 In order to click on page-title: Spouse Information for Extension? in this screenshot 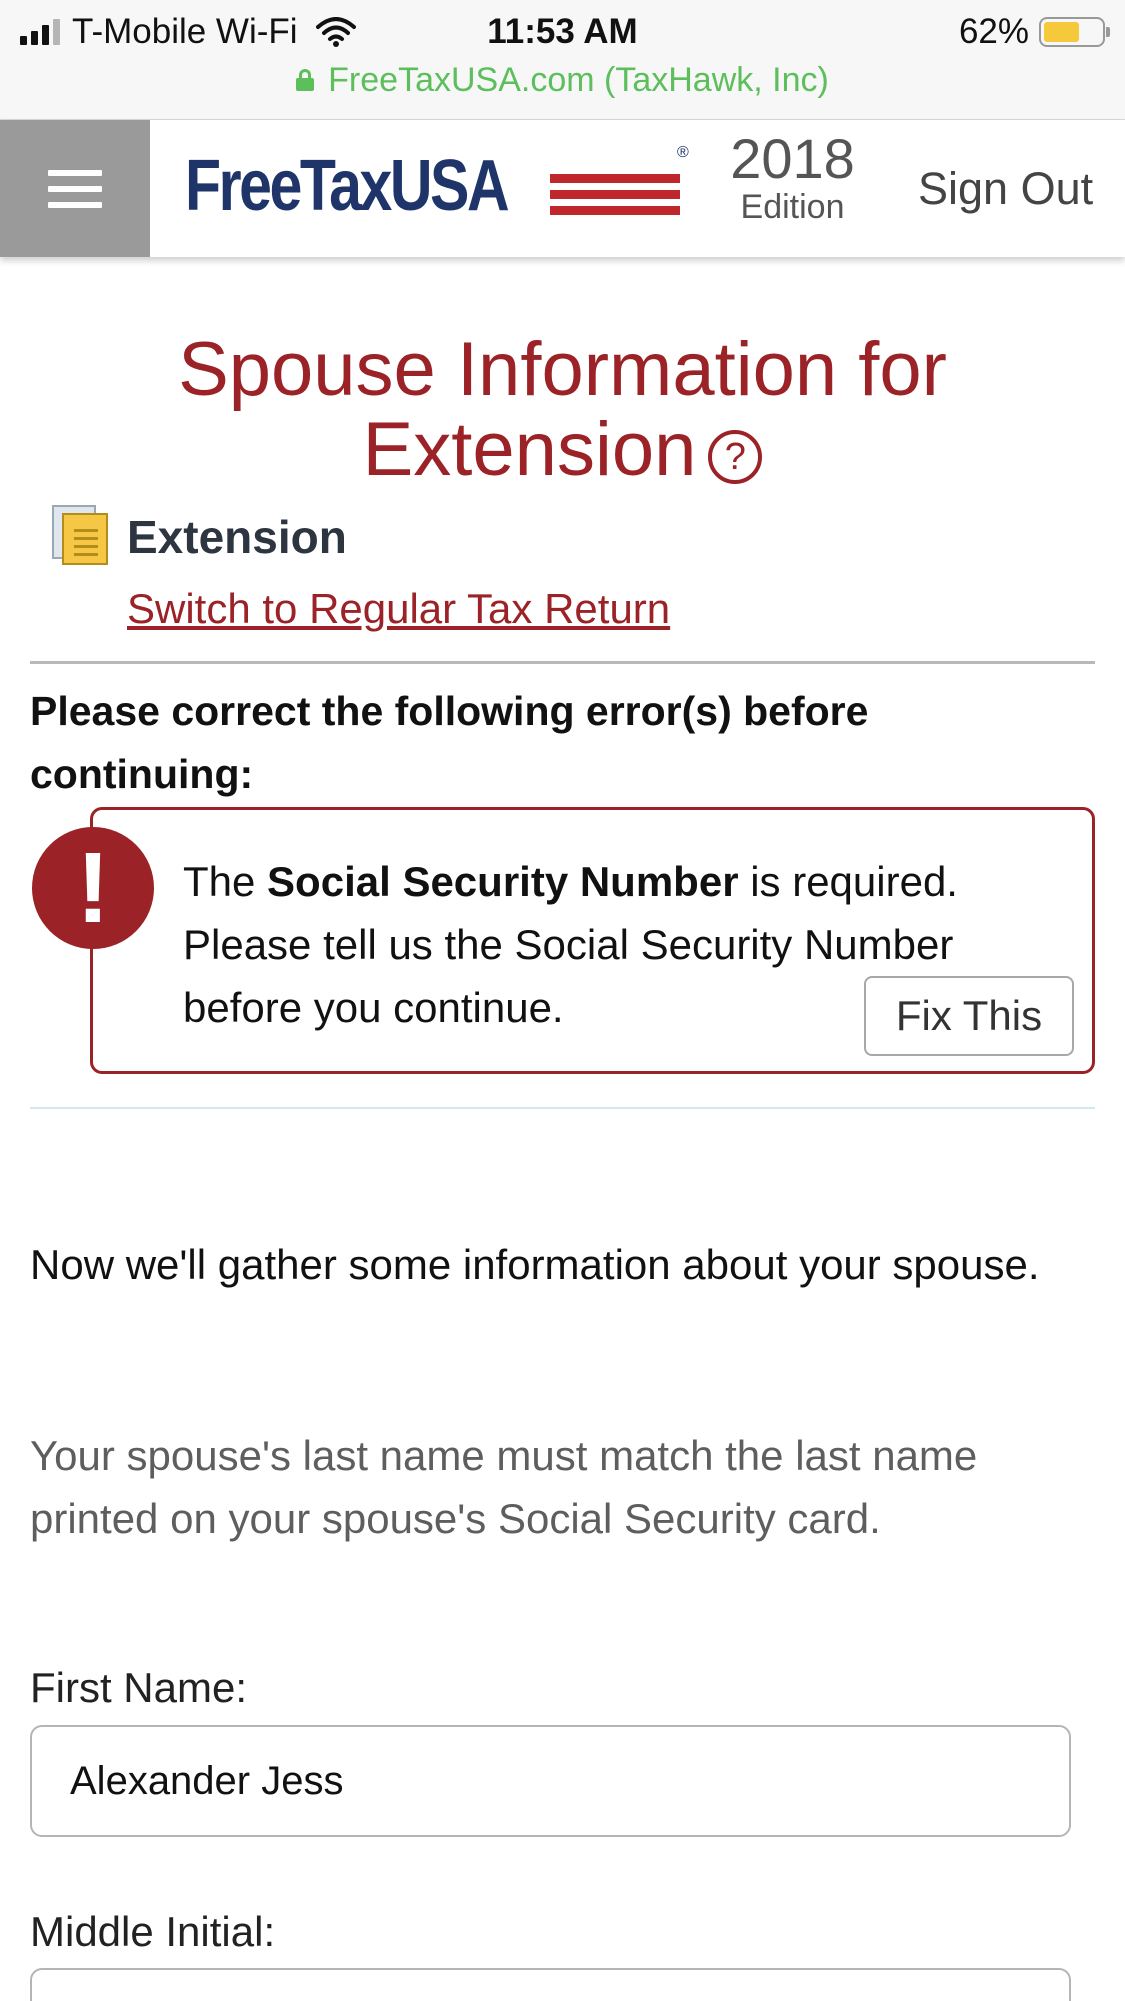, I will do `click(562, 410)`.